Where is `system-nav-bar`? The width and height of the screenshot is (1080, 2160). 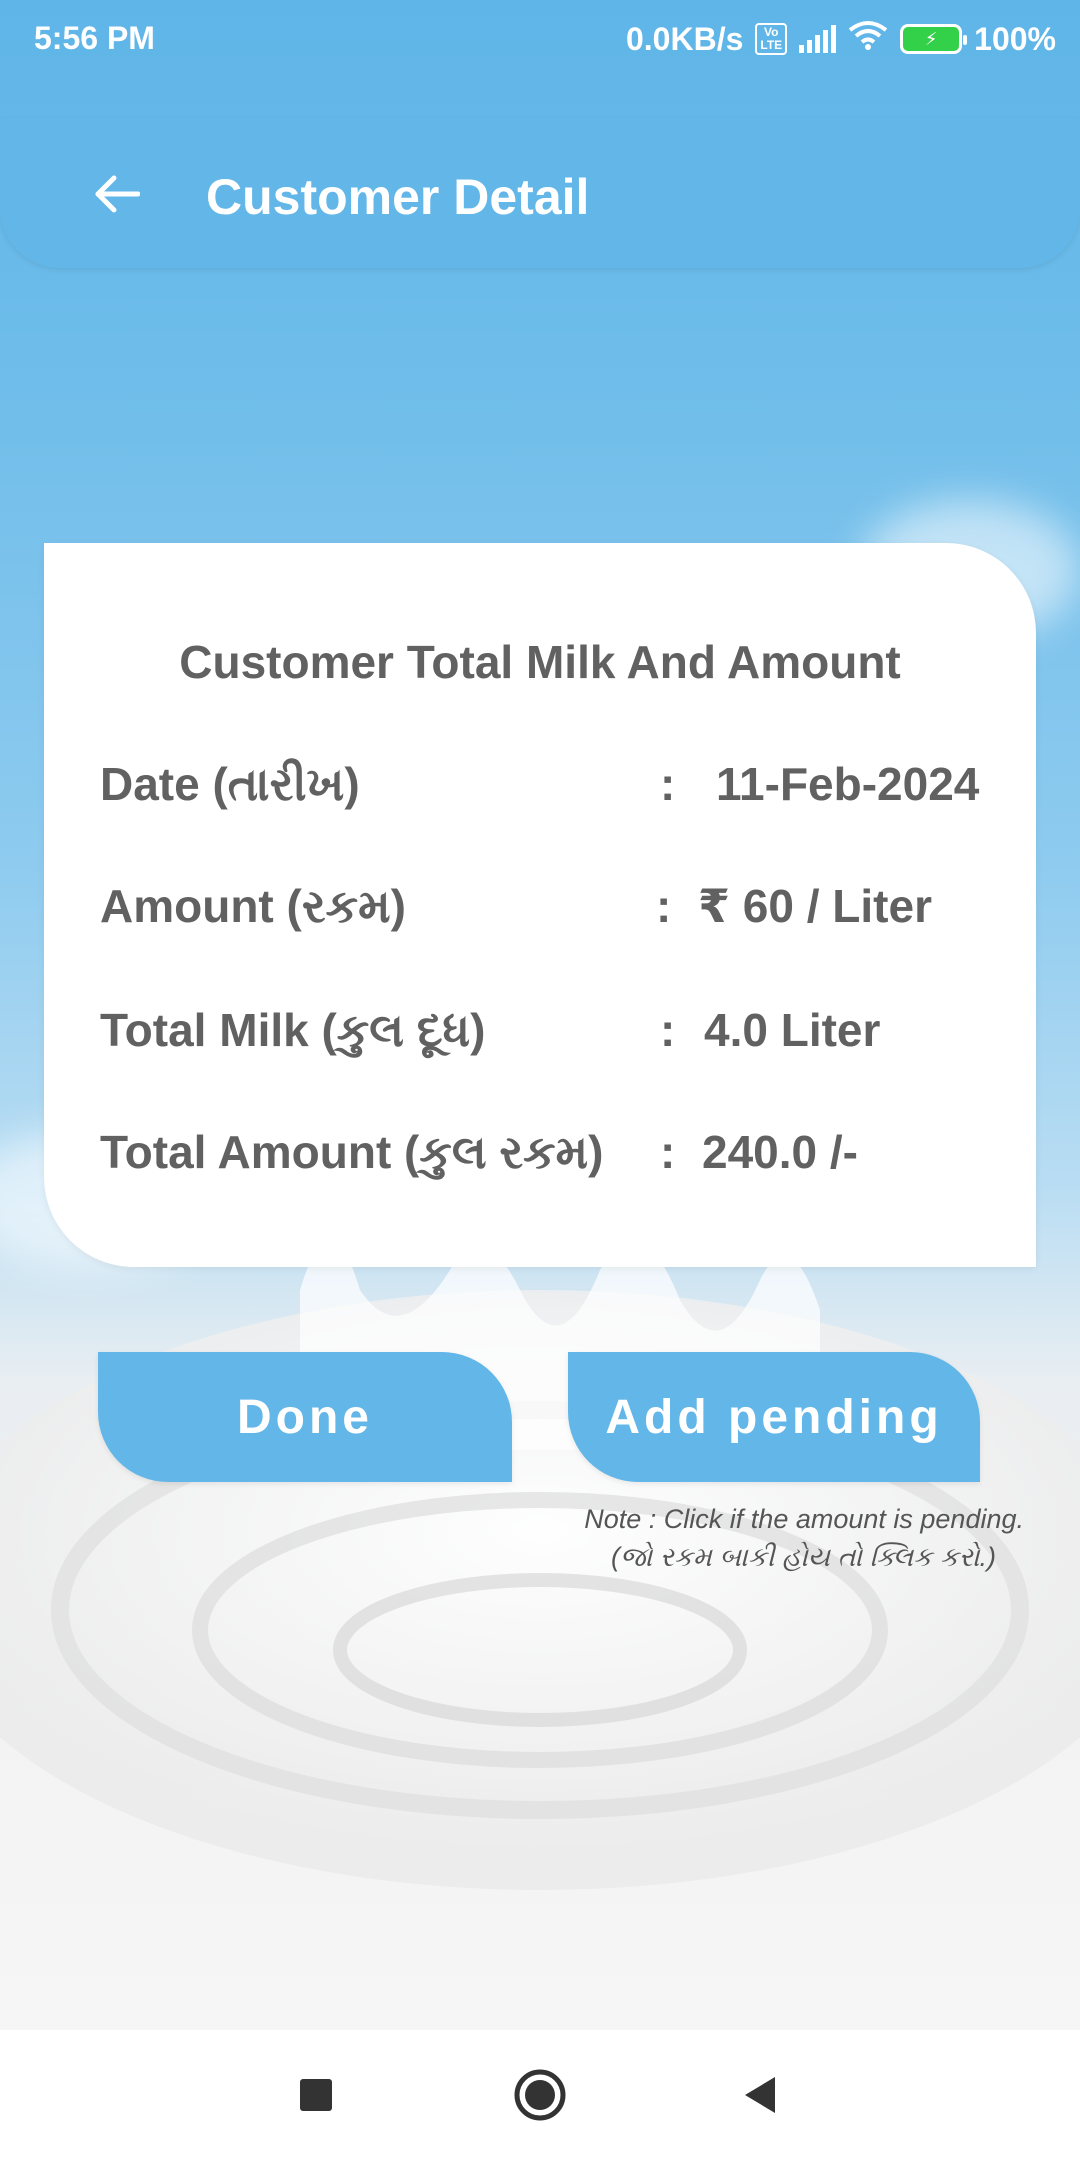 system-nav-bar is located at coordinates (540, 2095).